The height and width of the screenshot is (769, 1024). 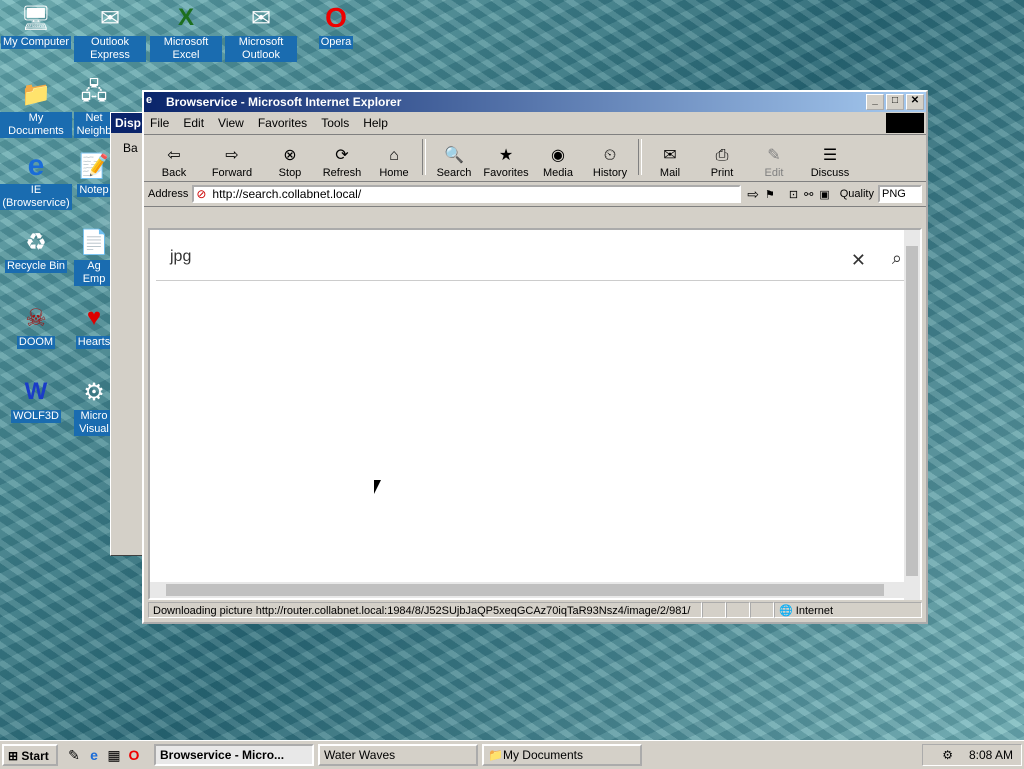 I want to click on task-label: My Documents, so click(x=542, y=755).